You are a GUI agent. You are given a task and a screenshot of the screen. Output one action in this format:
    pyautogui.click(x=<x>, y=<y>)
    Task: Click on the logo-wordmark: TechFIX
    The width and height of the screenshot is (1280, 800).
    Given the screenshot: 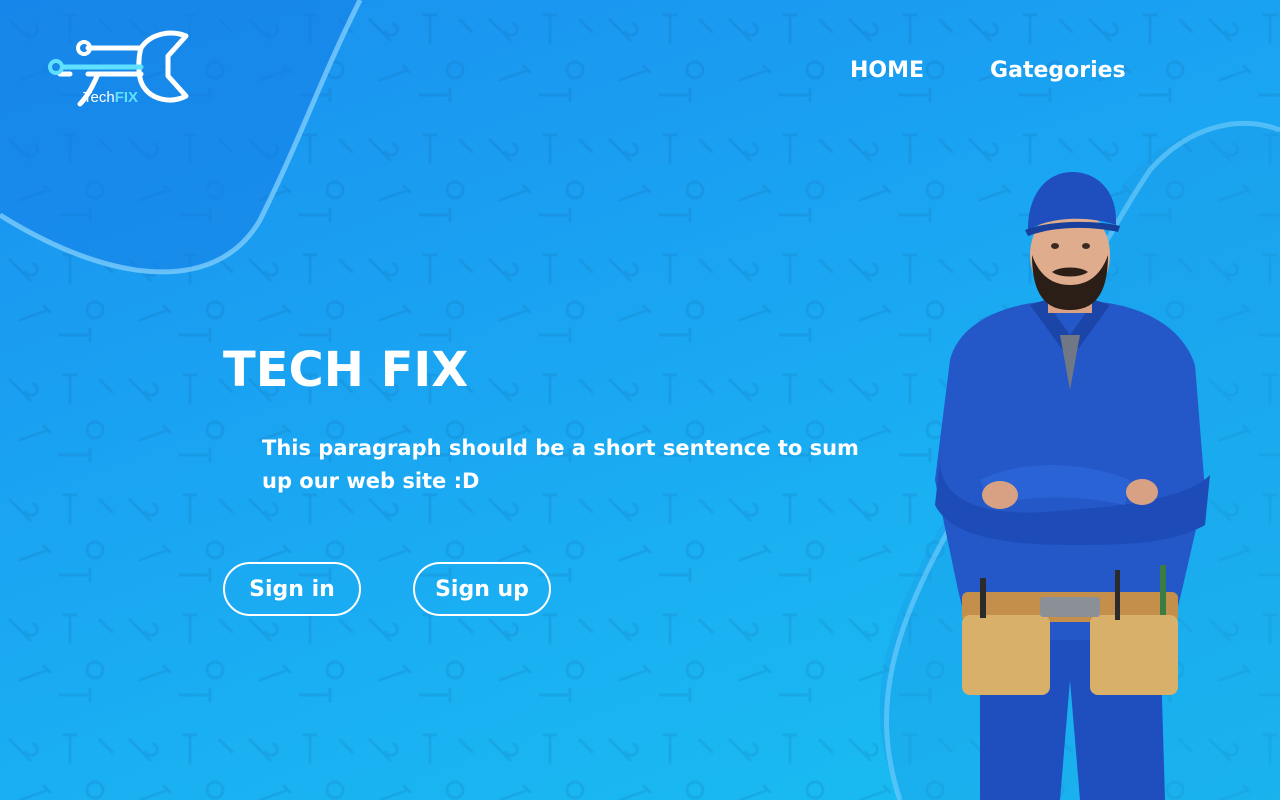 What is the action you would take?
    pyautogui.click(x=110, y=97)
    